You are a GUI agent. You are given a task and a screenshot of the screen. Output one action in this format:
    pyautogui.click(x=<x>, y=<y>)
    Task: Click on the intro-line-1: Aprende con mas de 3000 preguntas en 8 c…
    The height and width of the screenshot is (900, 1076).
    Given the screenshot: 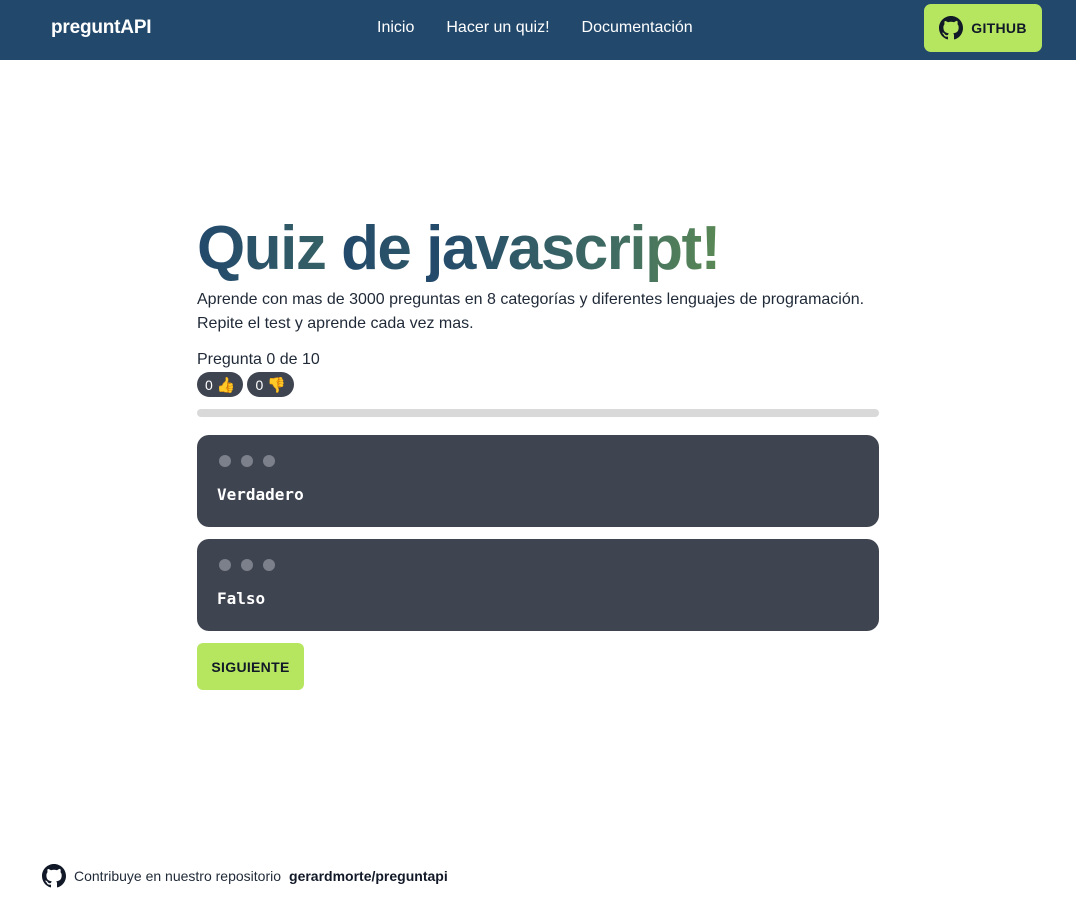 What is the action you would take?
    pyautogui.click(x=531, y=299)
    